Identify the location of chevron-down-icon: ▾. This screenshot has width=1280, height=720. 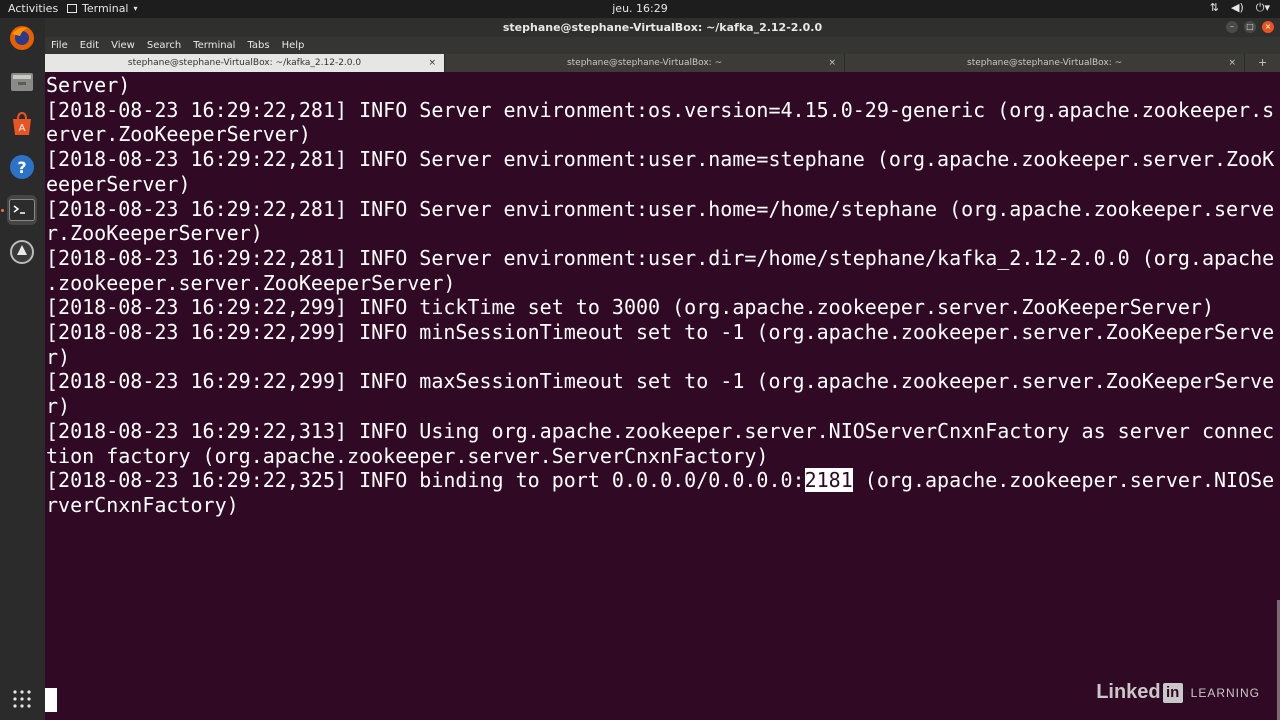
(135, 8).